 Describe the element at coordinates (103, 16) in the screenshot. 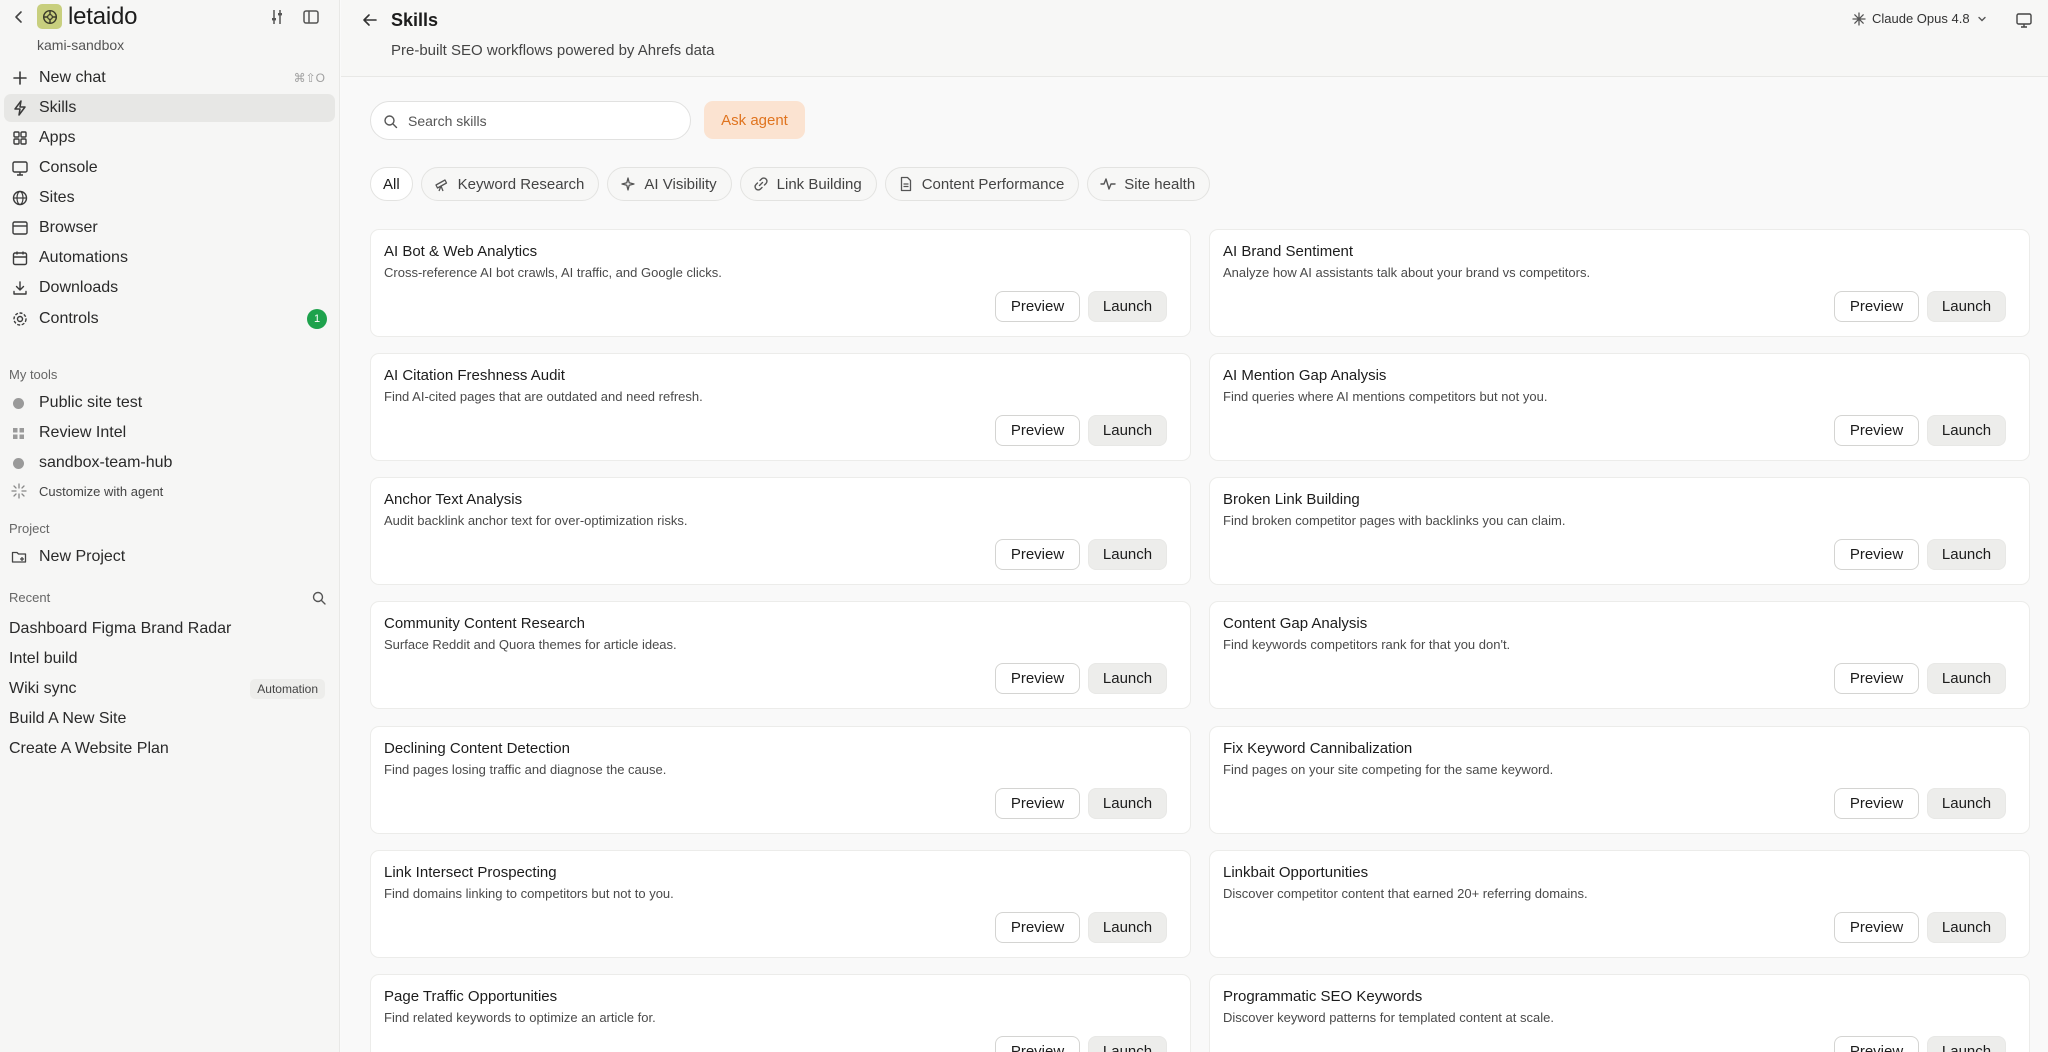

I see `brand-name: letaido` at that location.